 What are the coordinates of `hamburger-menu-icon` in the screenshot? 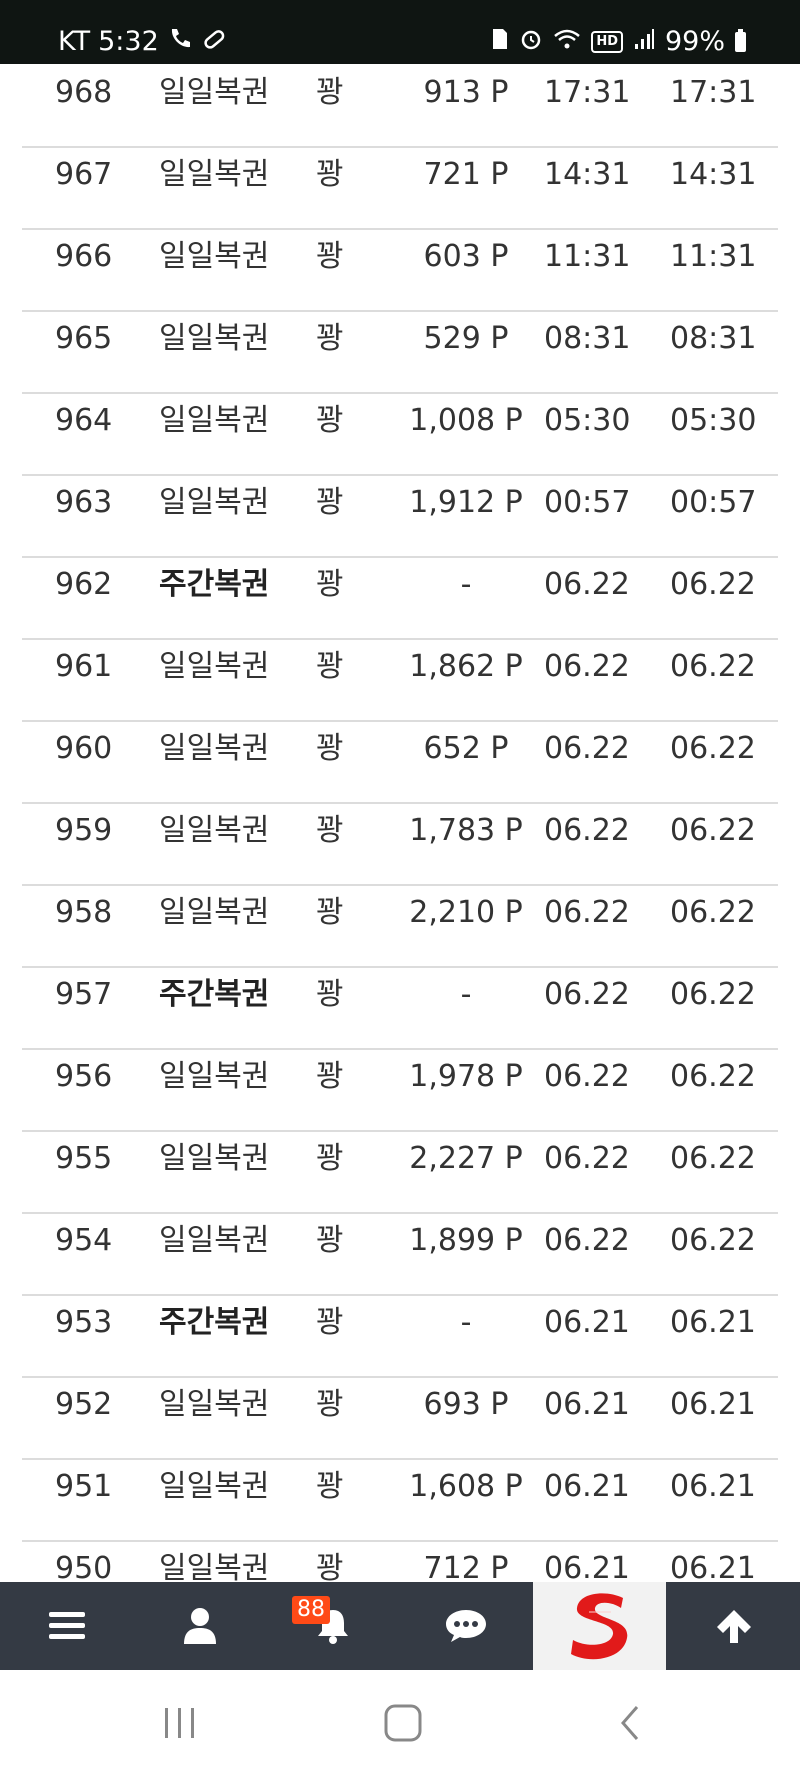 It's located at (66, 1625).